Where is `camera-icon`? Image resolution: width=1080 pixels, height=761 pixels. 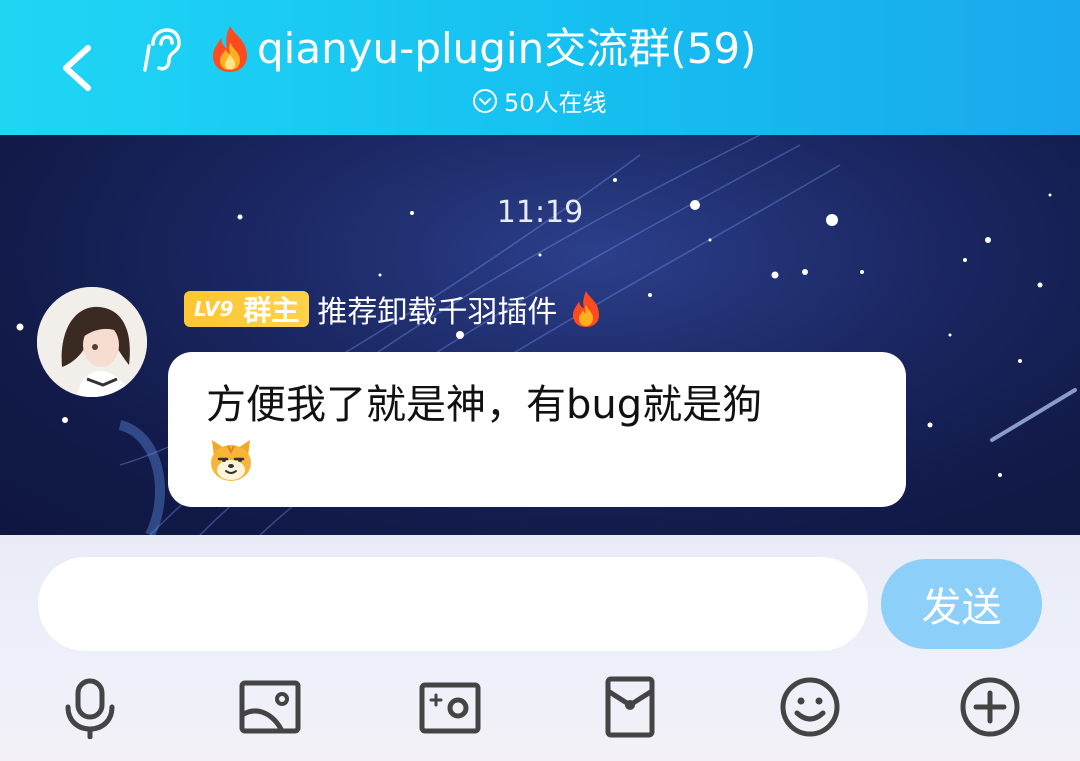
camera-icon is located at coordinates (450, 708).